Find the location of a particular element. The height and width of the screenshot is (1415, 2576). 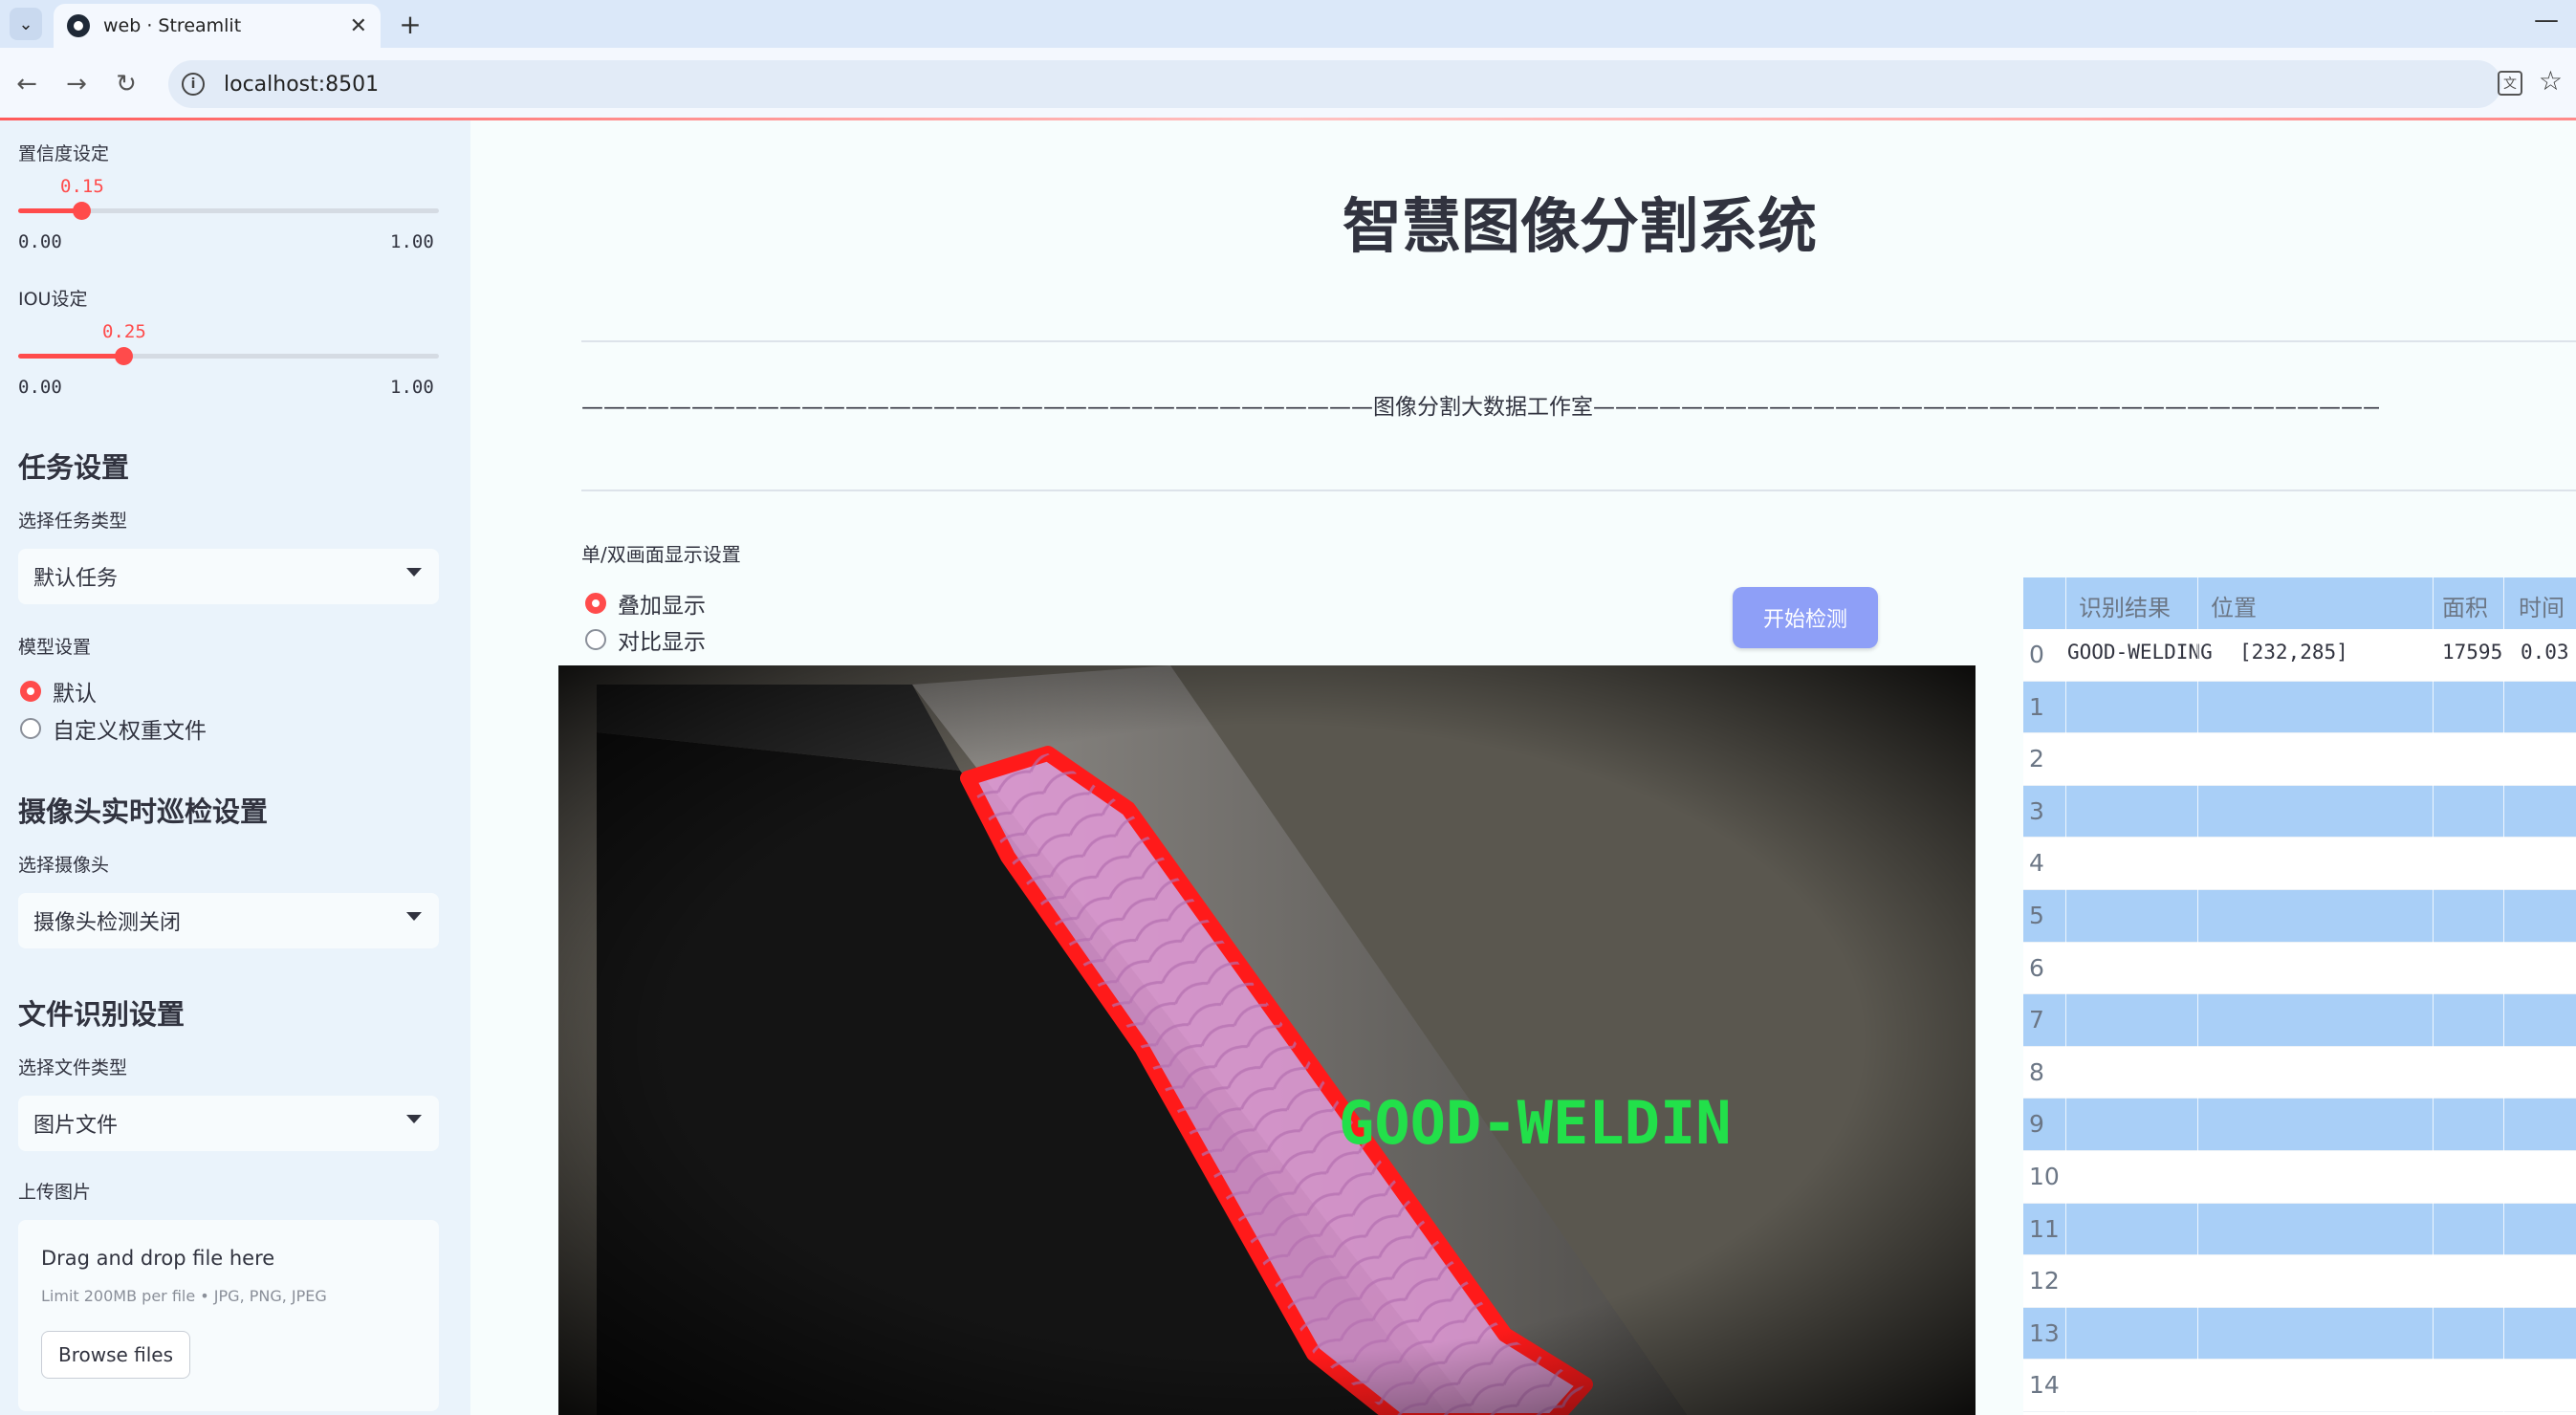

task-type-label: 选择任务类型 is located at coordinates (73, 522).